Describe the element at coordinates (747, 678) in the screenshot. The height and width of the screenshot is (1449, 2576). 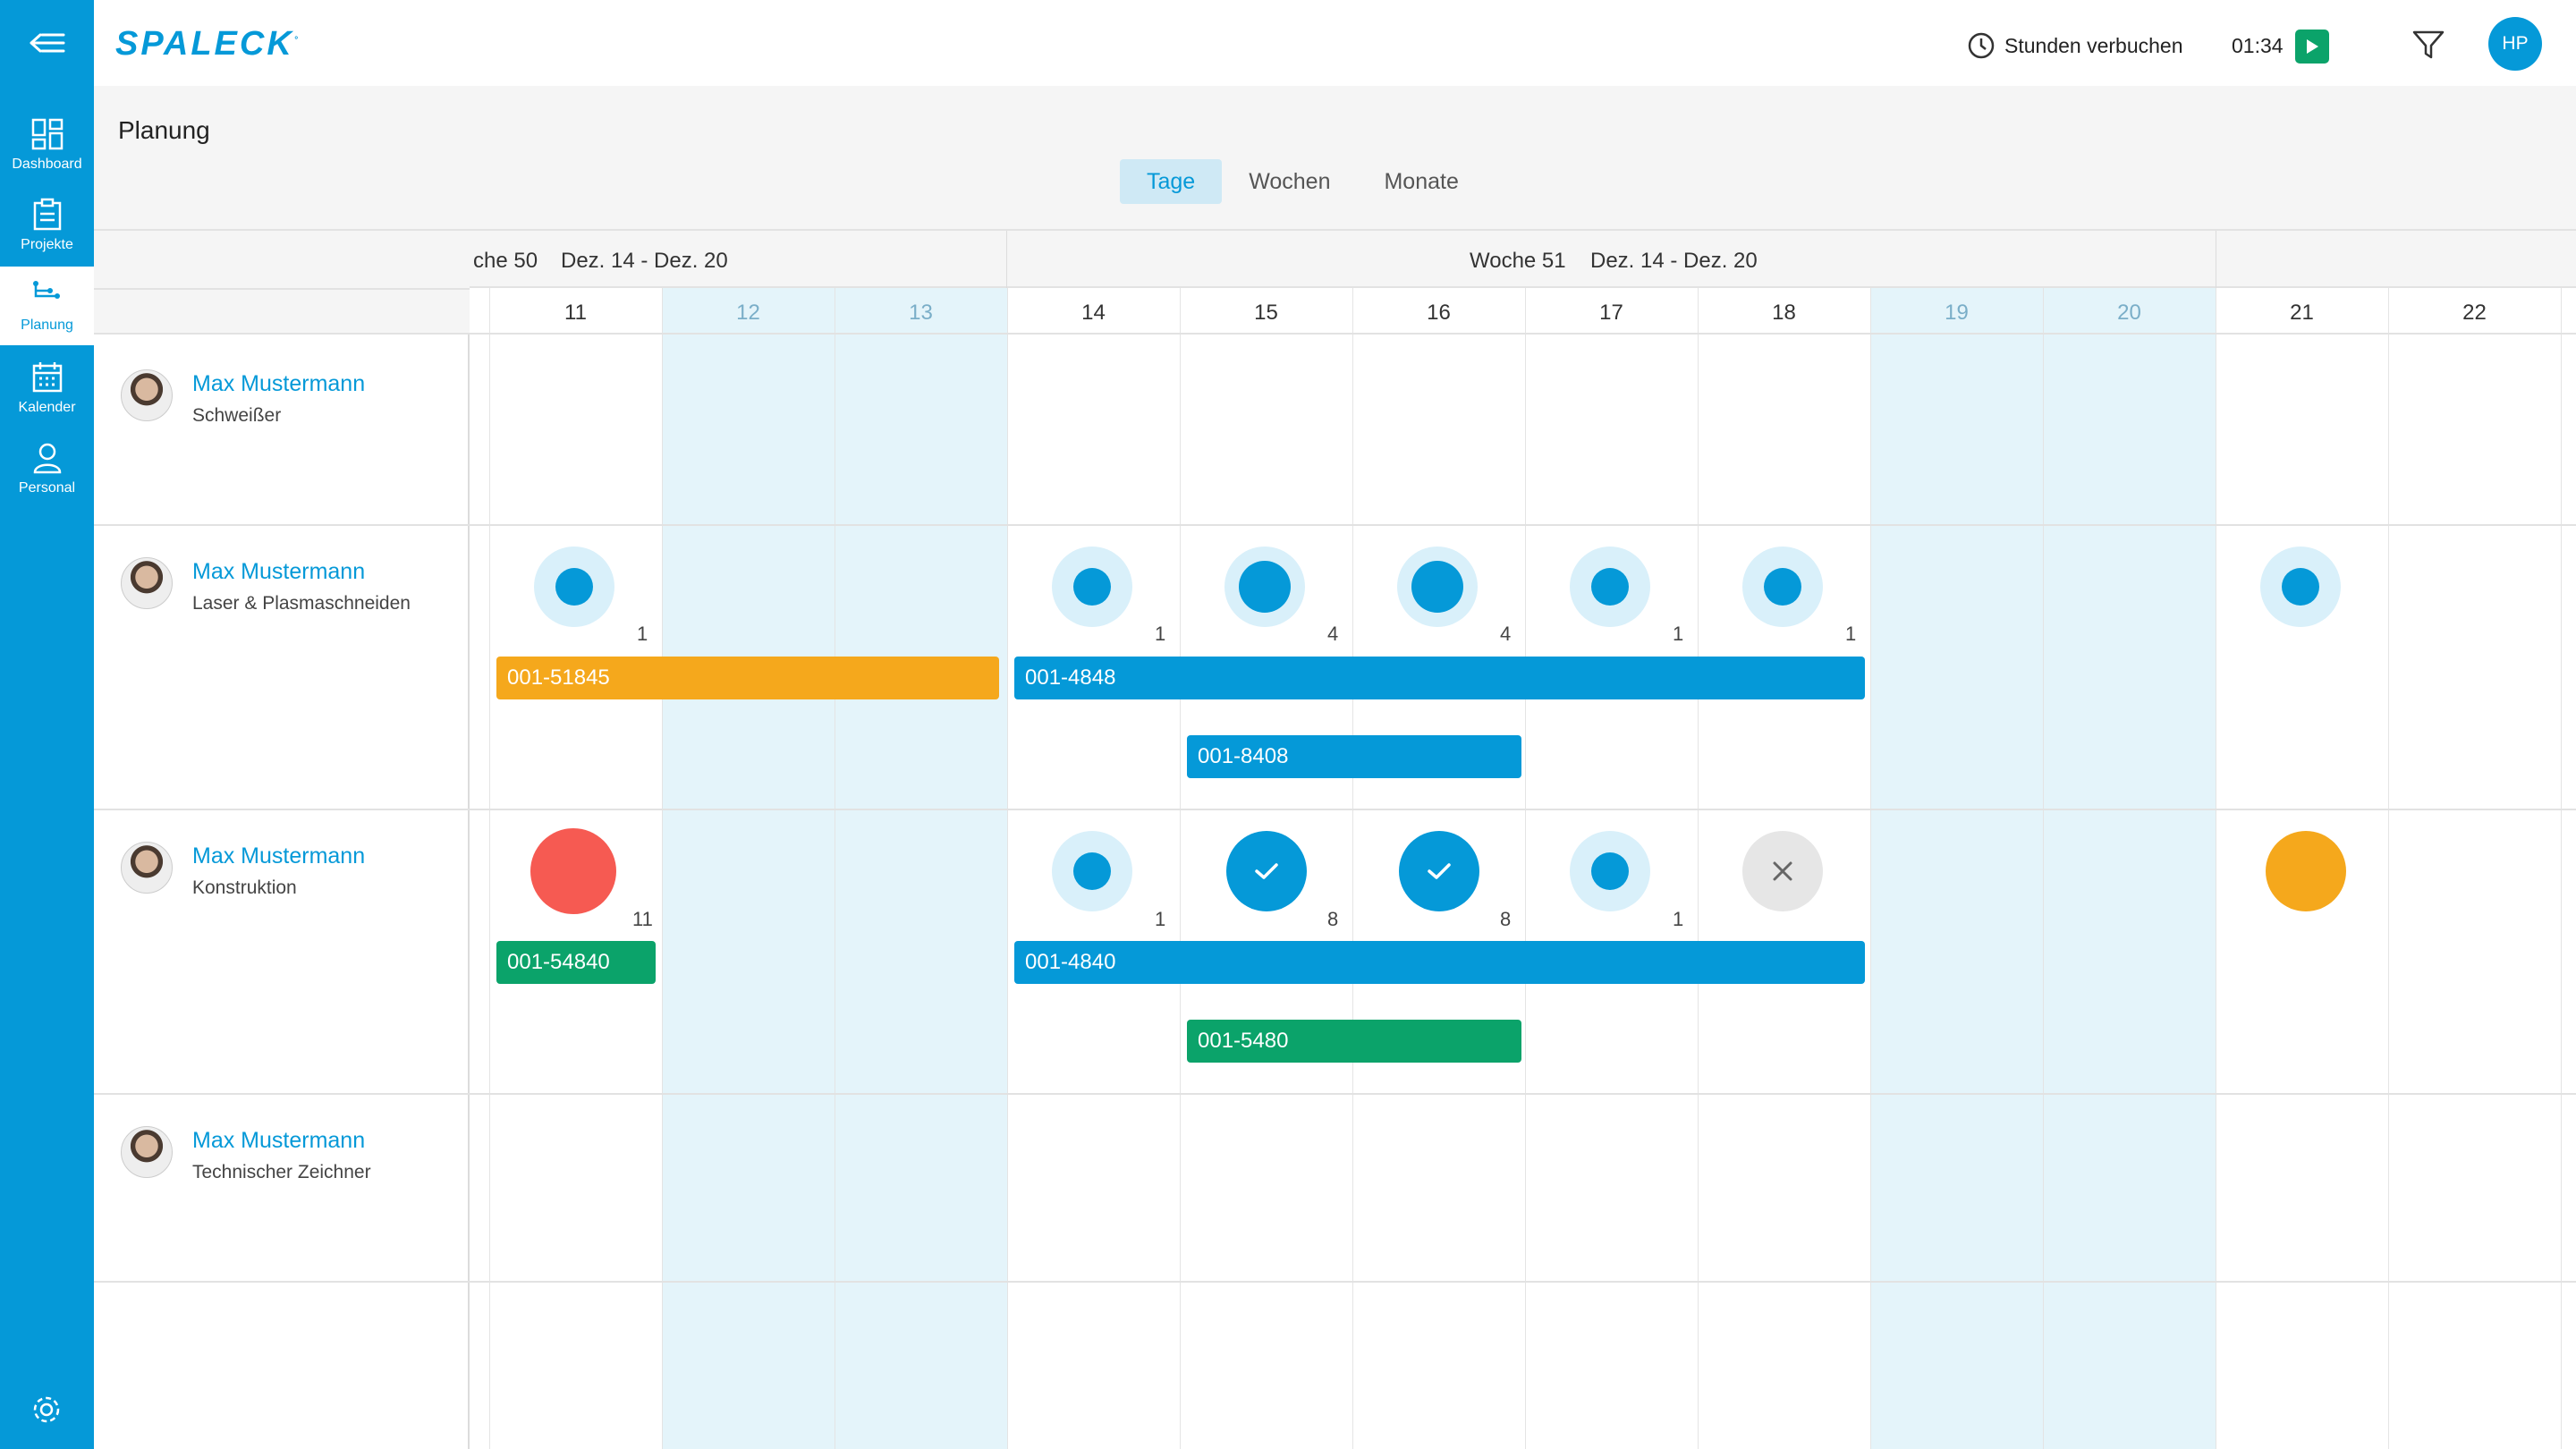
I see `project-bar: 001-51845` at that location.